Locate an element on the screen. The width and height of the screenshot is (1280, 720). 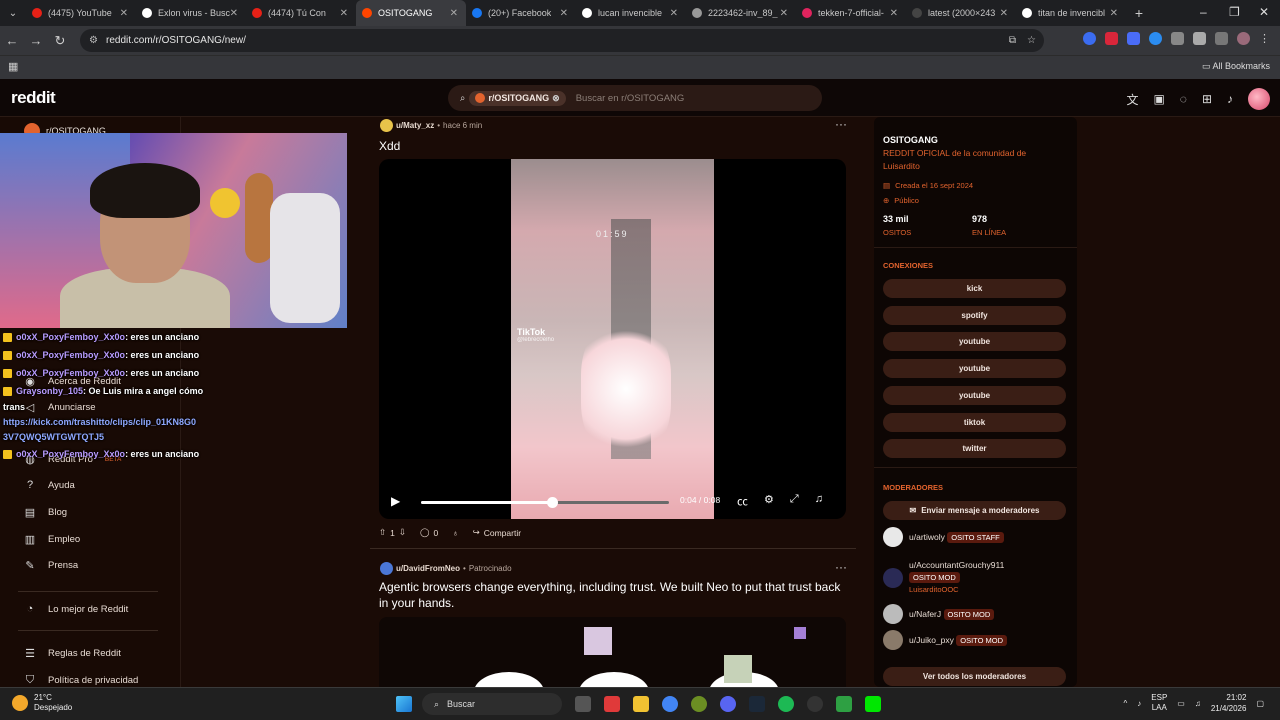
back-icon: ← is located at coordinates (12, 40).